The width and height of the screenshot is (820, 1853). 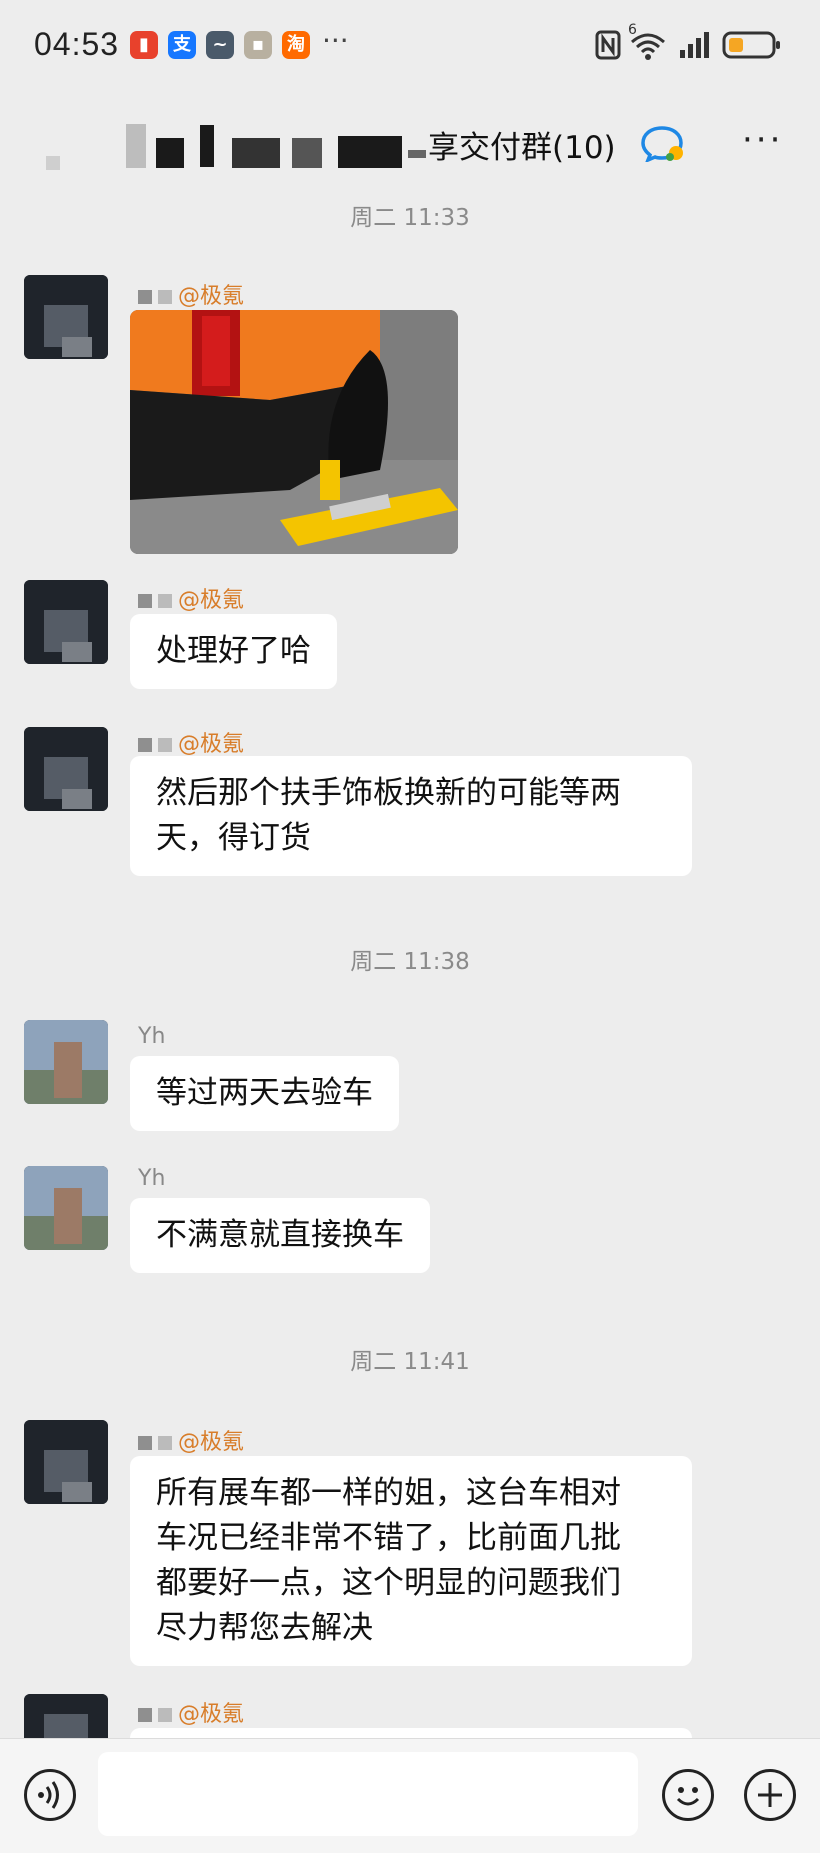 I want to click on notification-app-icon: ~, so click(x=220, y=45).